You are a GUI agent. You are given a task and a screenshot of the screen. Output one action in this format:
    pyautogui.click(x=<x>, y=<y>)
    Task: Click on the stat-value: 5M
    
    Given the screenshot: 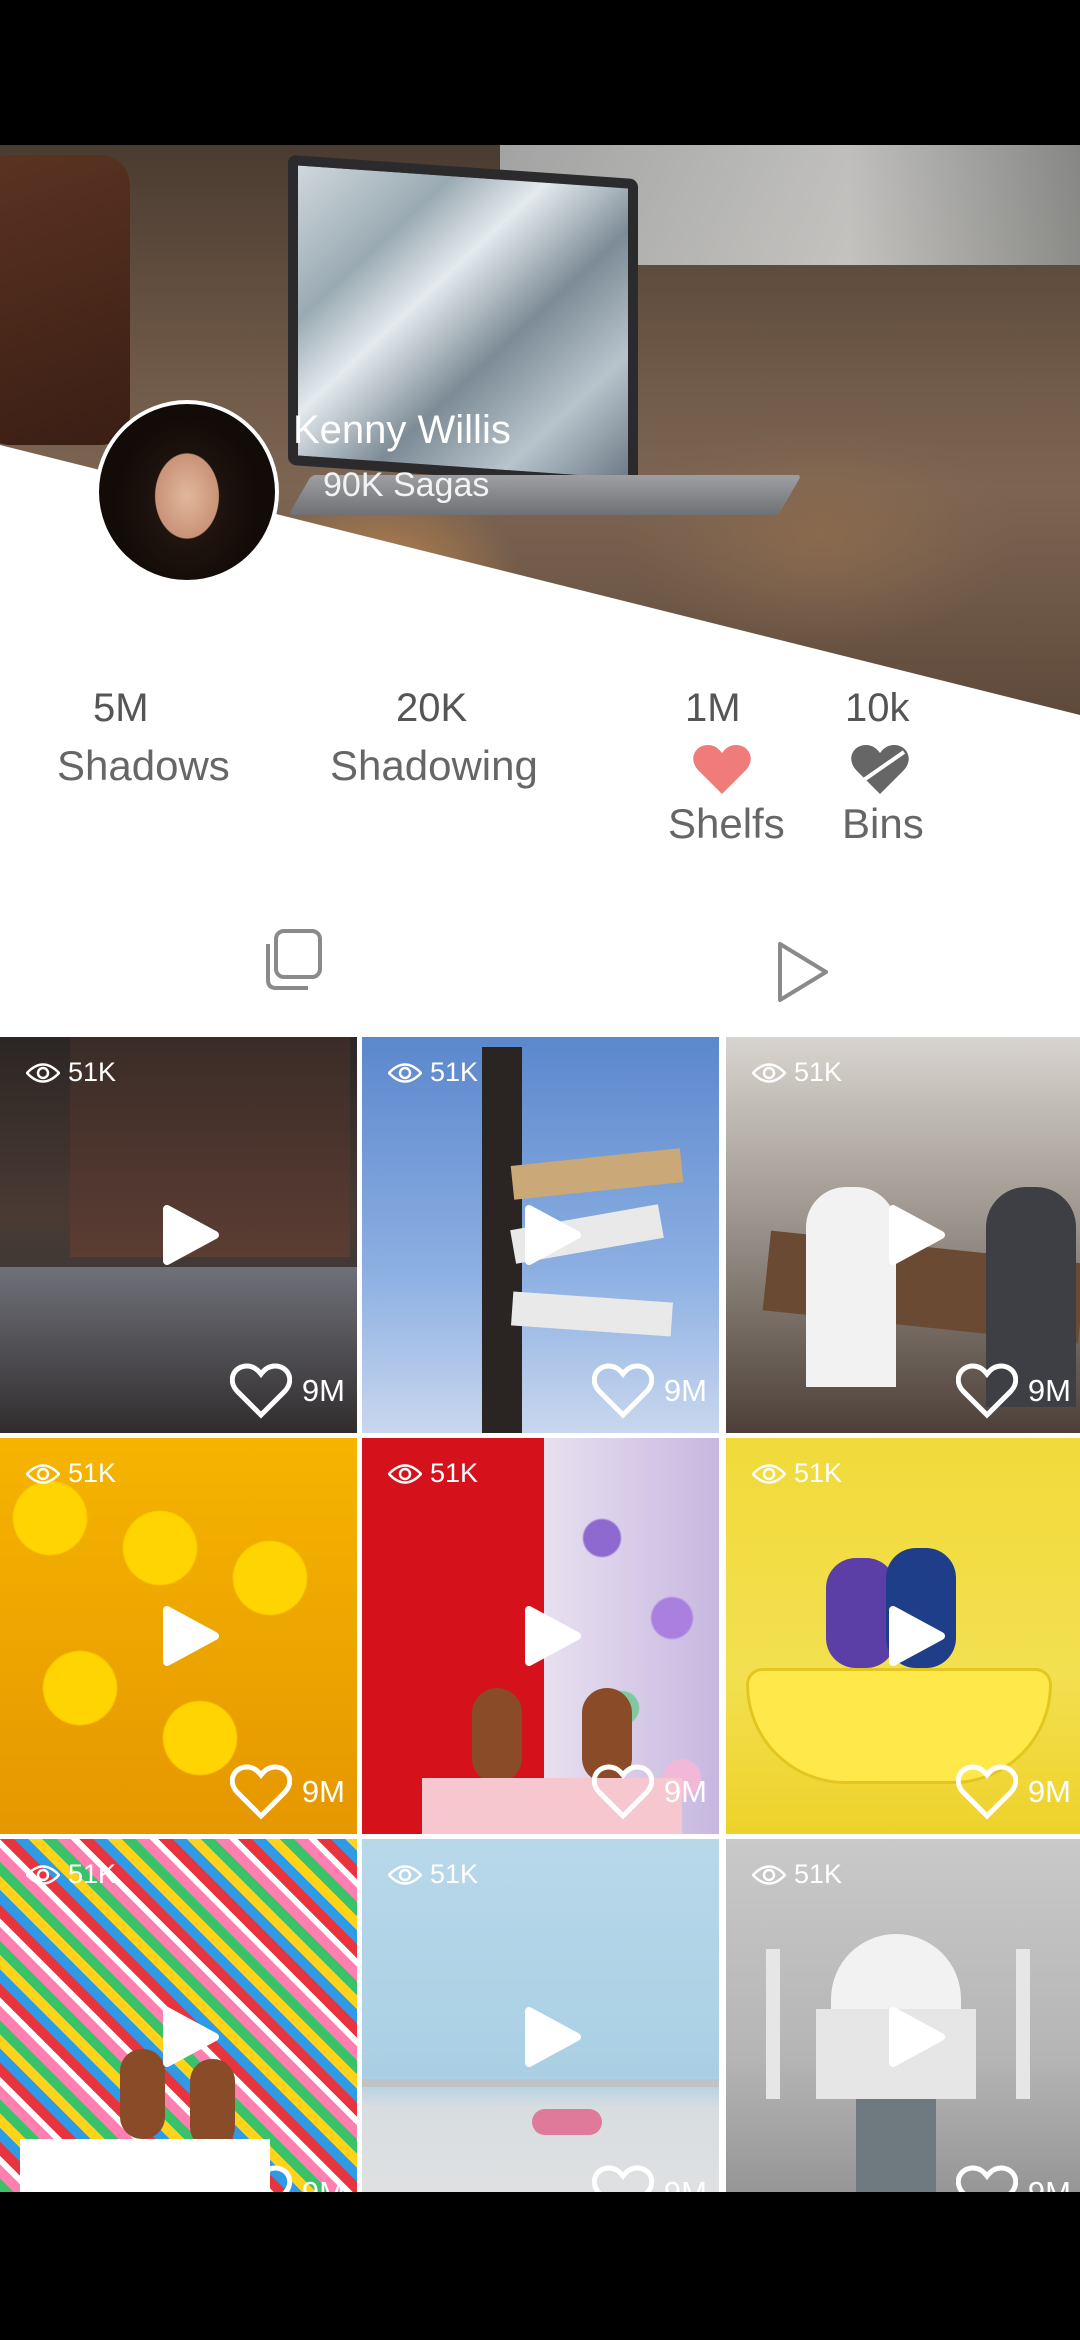 What is the action you would take?
    pyautogui.click(x=121, y=708)
    